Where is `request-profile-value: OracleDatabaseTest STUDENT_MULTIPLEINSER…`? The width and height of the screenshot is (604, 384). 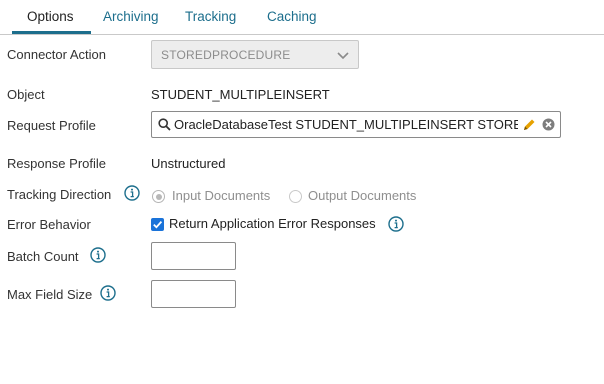
request-profile-value: OracleDatabaseTest STUDENT_MULTIPLEINSER… is located at coordinates (346, 124).